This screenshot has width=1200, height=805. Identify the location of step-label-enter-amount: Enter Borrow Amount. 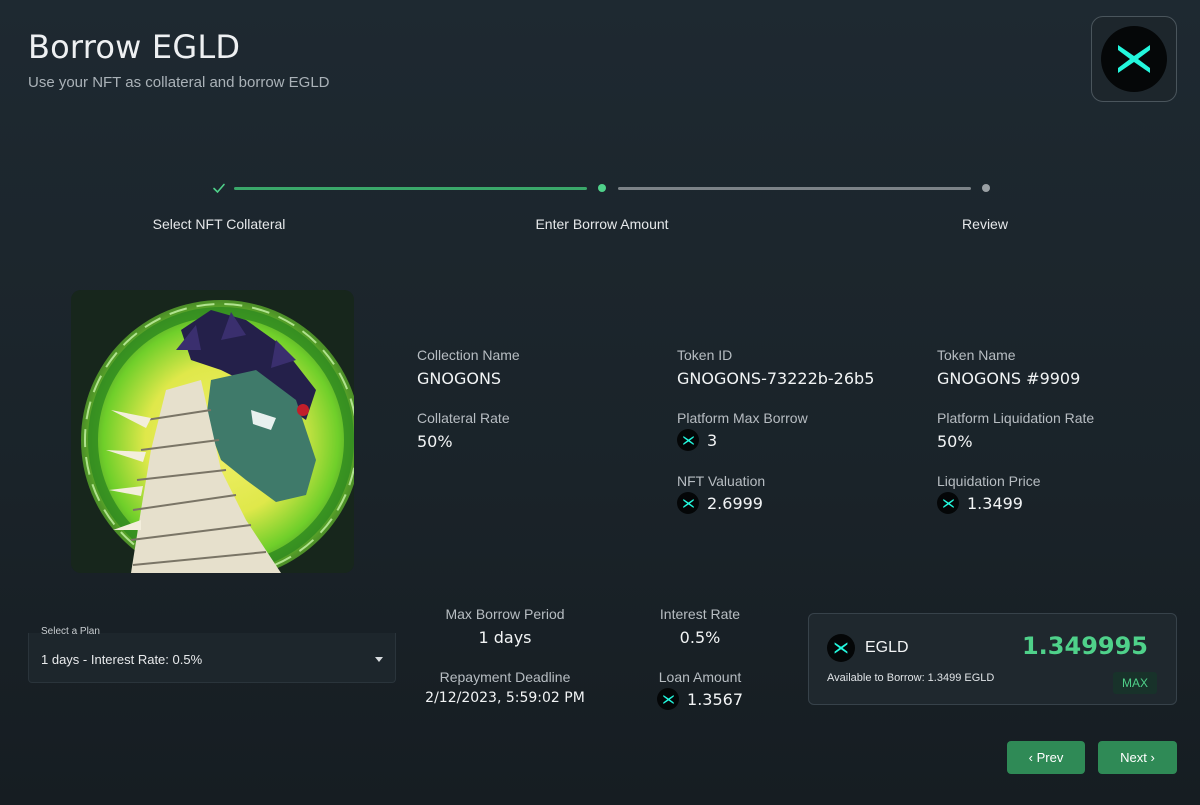
(602, 224).